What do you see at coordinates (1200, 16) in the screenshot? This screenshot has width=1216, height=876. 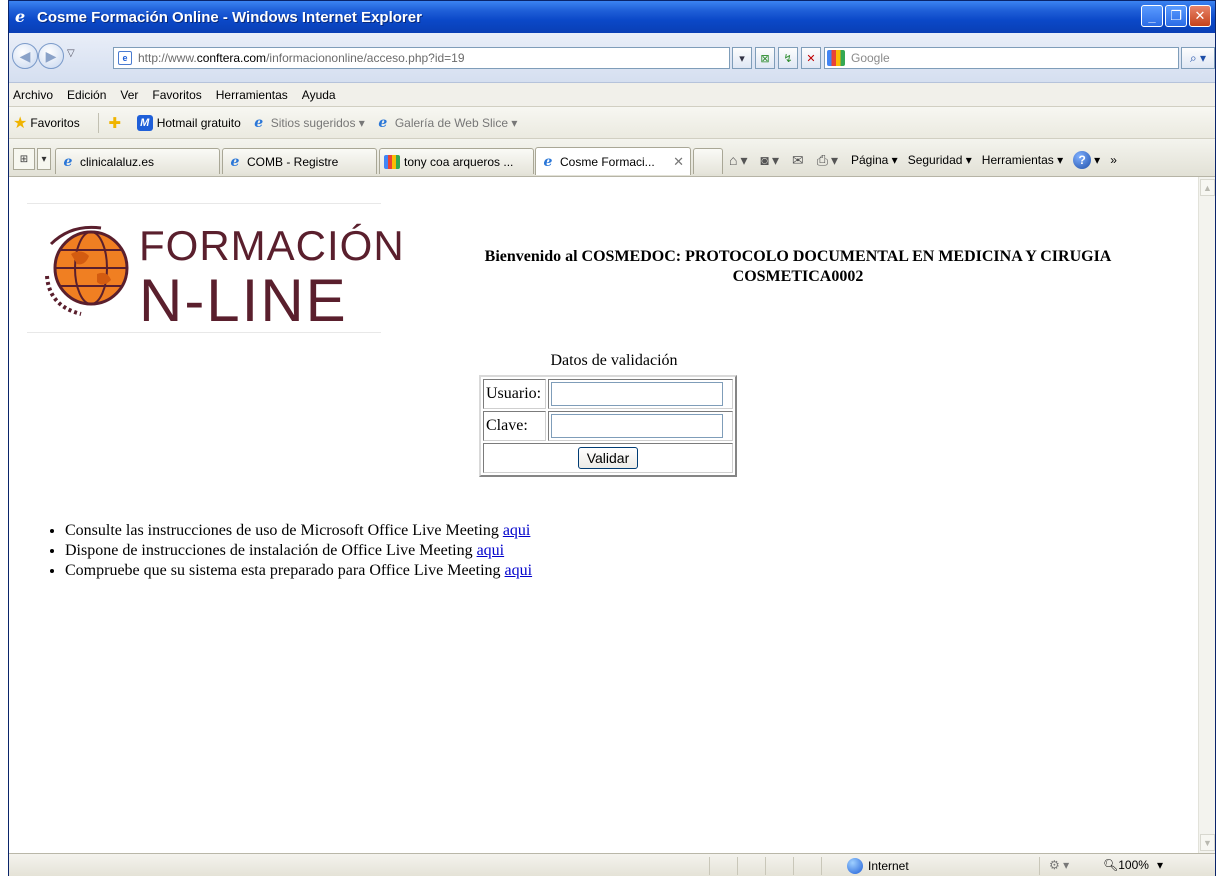 I see `close-button: ✕` at bounding box center [1200, 16].